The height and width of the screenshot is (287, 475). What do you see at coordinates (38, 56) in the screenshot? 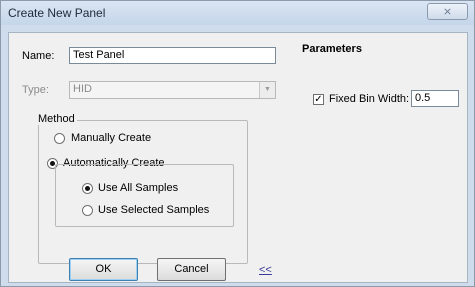
I see `name-label: Name:` at bounding box center [38, 56].